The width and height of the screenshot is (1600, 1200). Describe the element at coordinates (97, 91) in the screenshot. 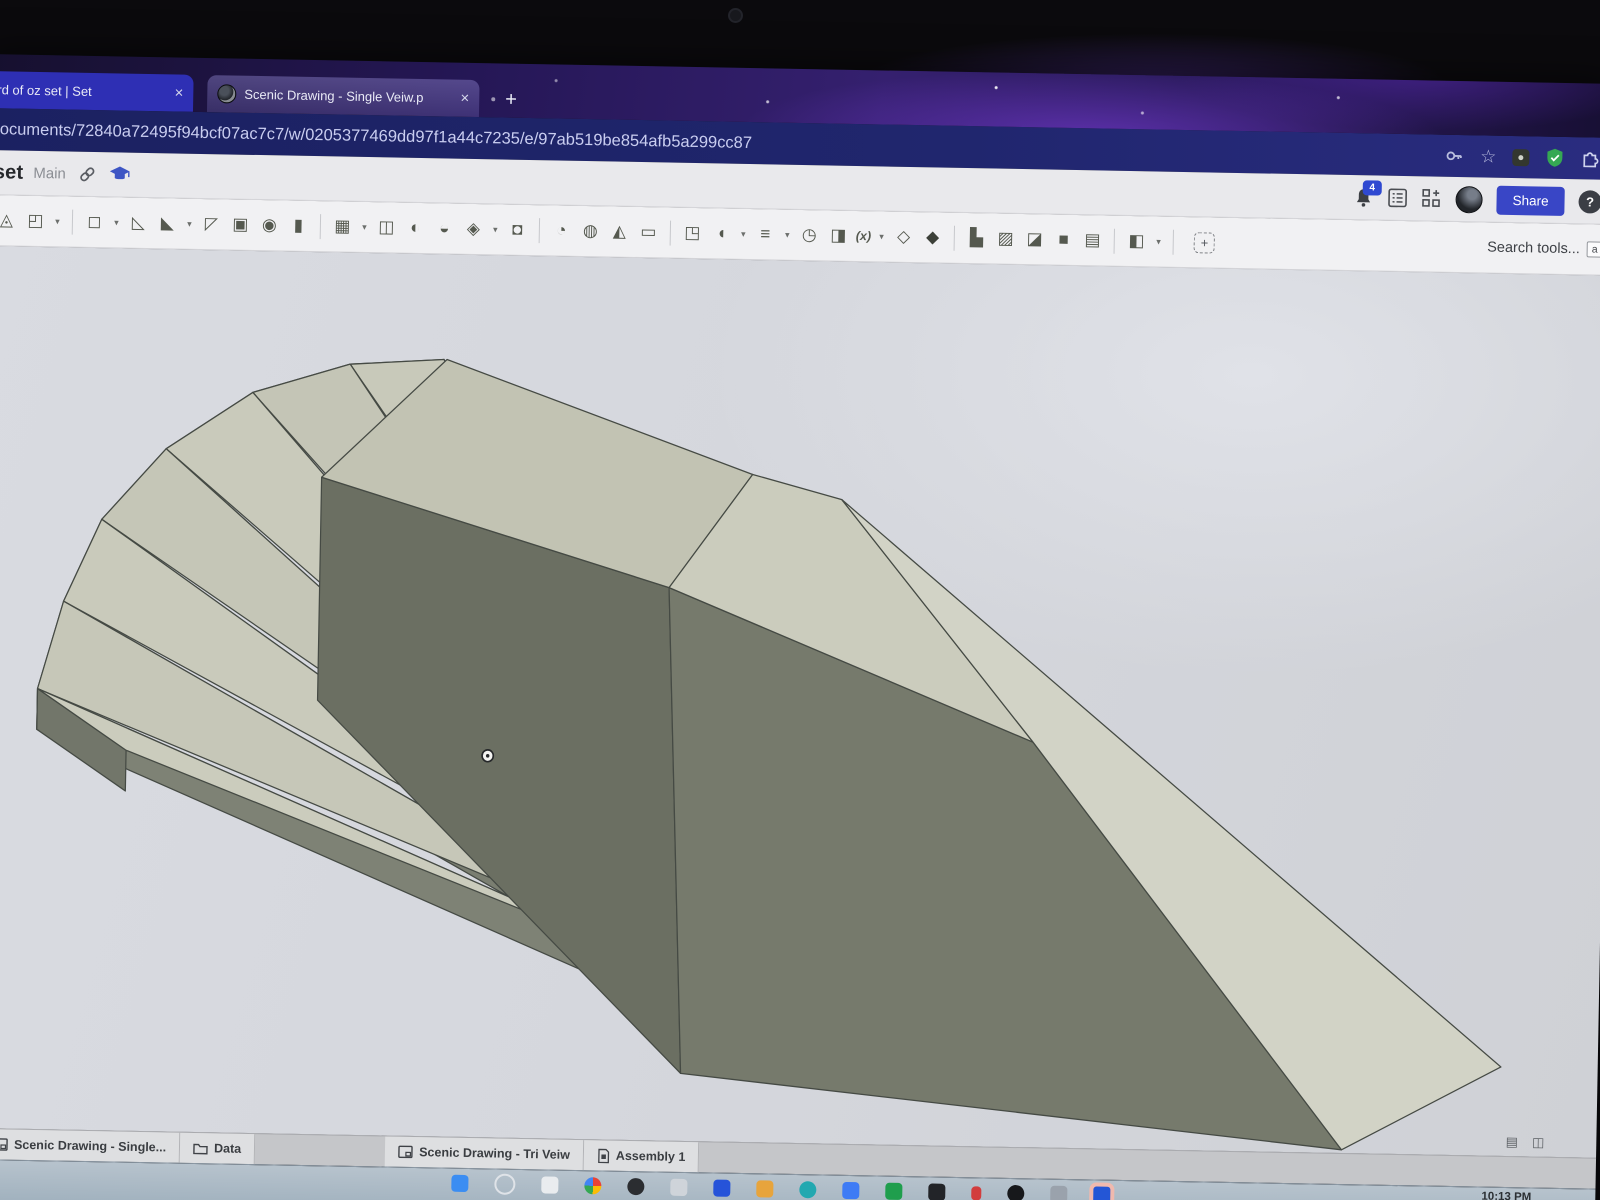

I see `browser-tab-wizard-of-oz-set: rd of oz set | Set ×` at that location.